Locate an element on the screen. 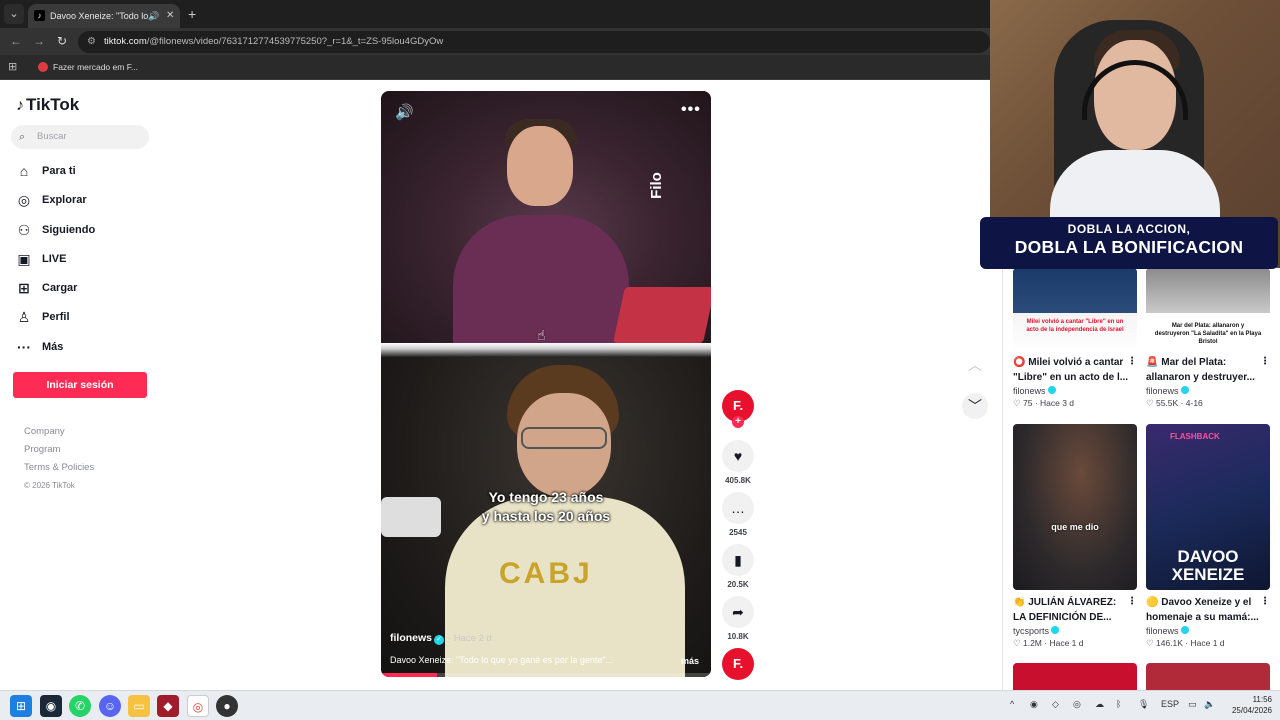 The height and width of the screenshot is (720, 1280). card-author-name: filonews is located at coordinates (1162, 631).